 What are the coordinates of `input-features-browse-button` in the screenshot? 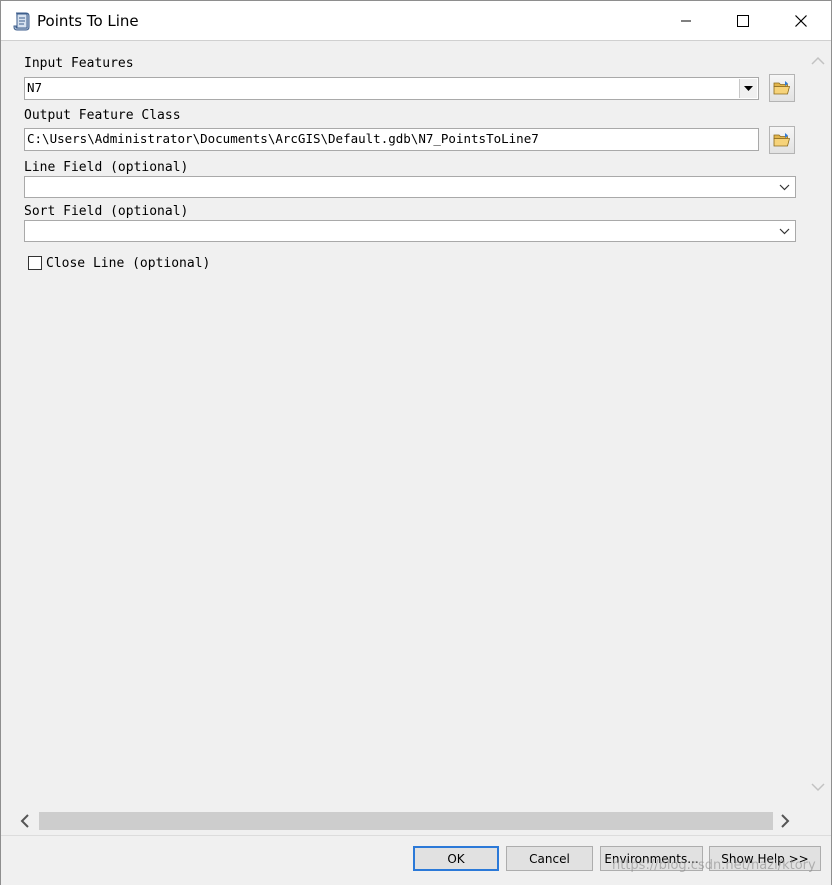 It's located at (782, 88).